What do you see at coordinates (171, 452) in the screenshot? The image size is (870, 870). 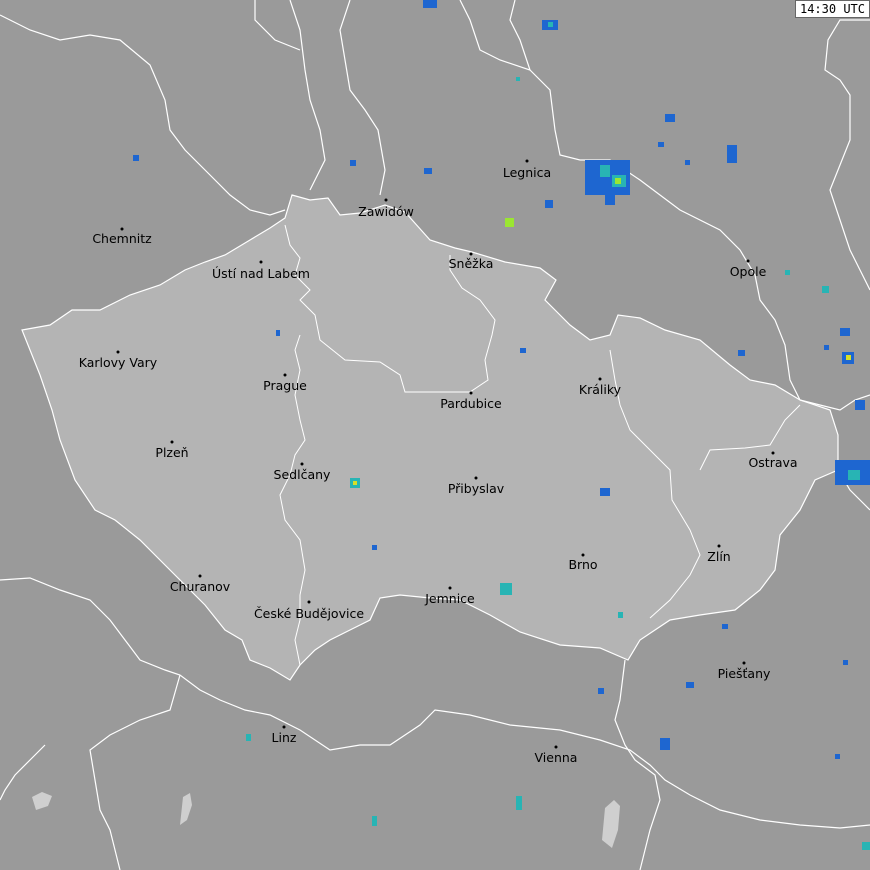 I see `city-label: Plzeň` at bounding box center [171, 452].